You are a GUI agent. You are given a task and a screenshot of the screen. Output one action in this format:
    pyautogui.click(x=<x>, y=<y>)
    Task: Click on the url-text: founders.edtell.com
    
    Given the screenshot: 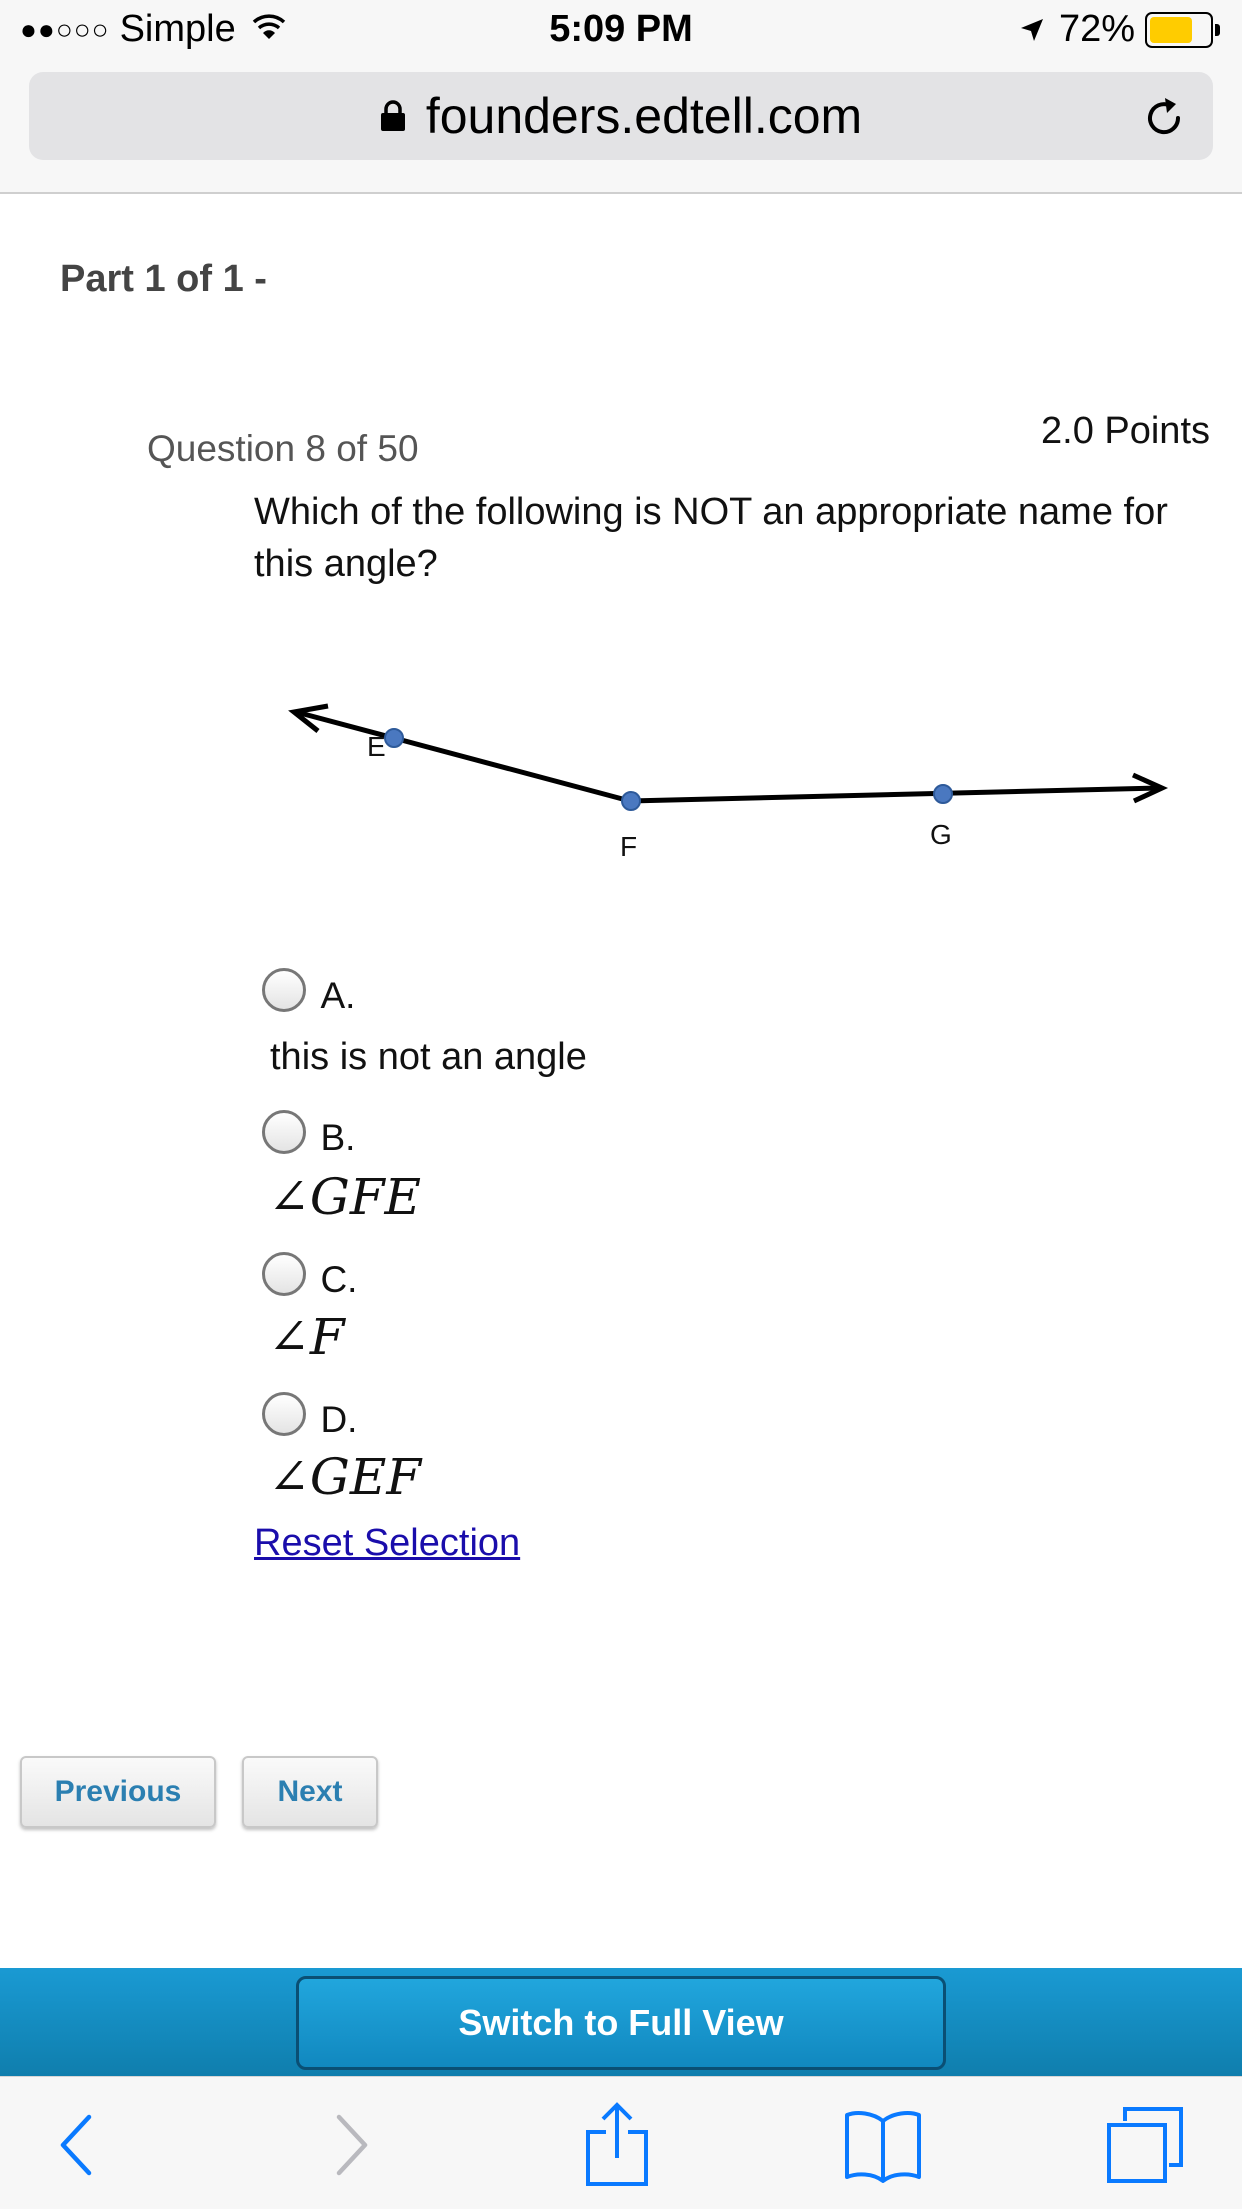 What is the action you would take?
    pyautogui.click(x=644, y=116)
    